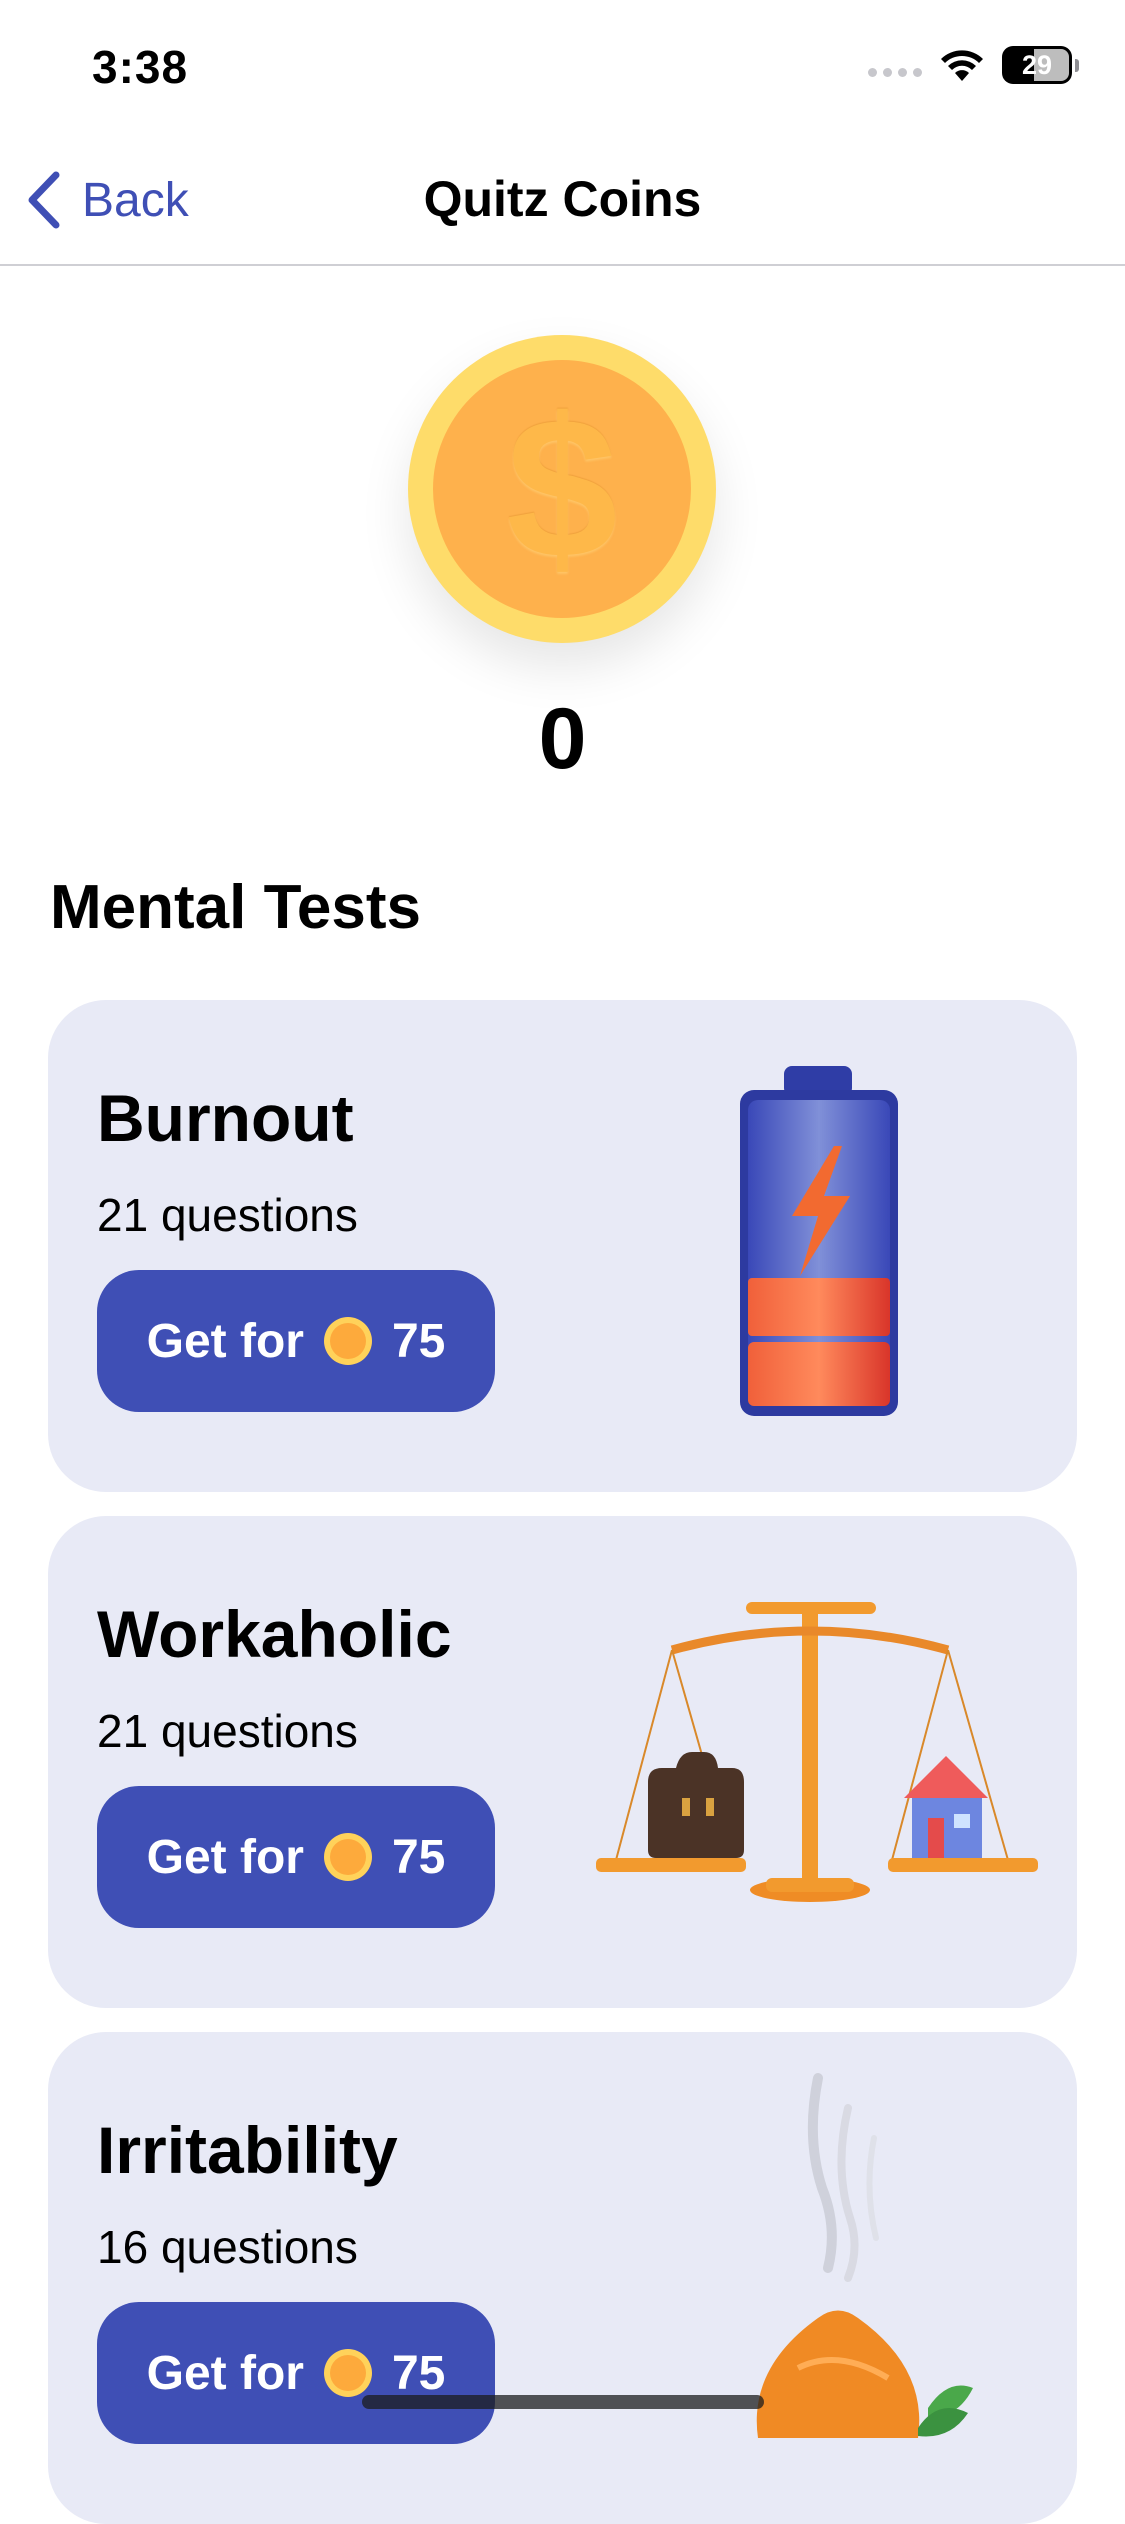  Describe the element at coordinates (562, 70) in the screenshot. I see `status-bar: 3:38 29` at that location.